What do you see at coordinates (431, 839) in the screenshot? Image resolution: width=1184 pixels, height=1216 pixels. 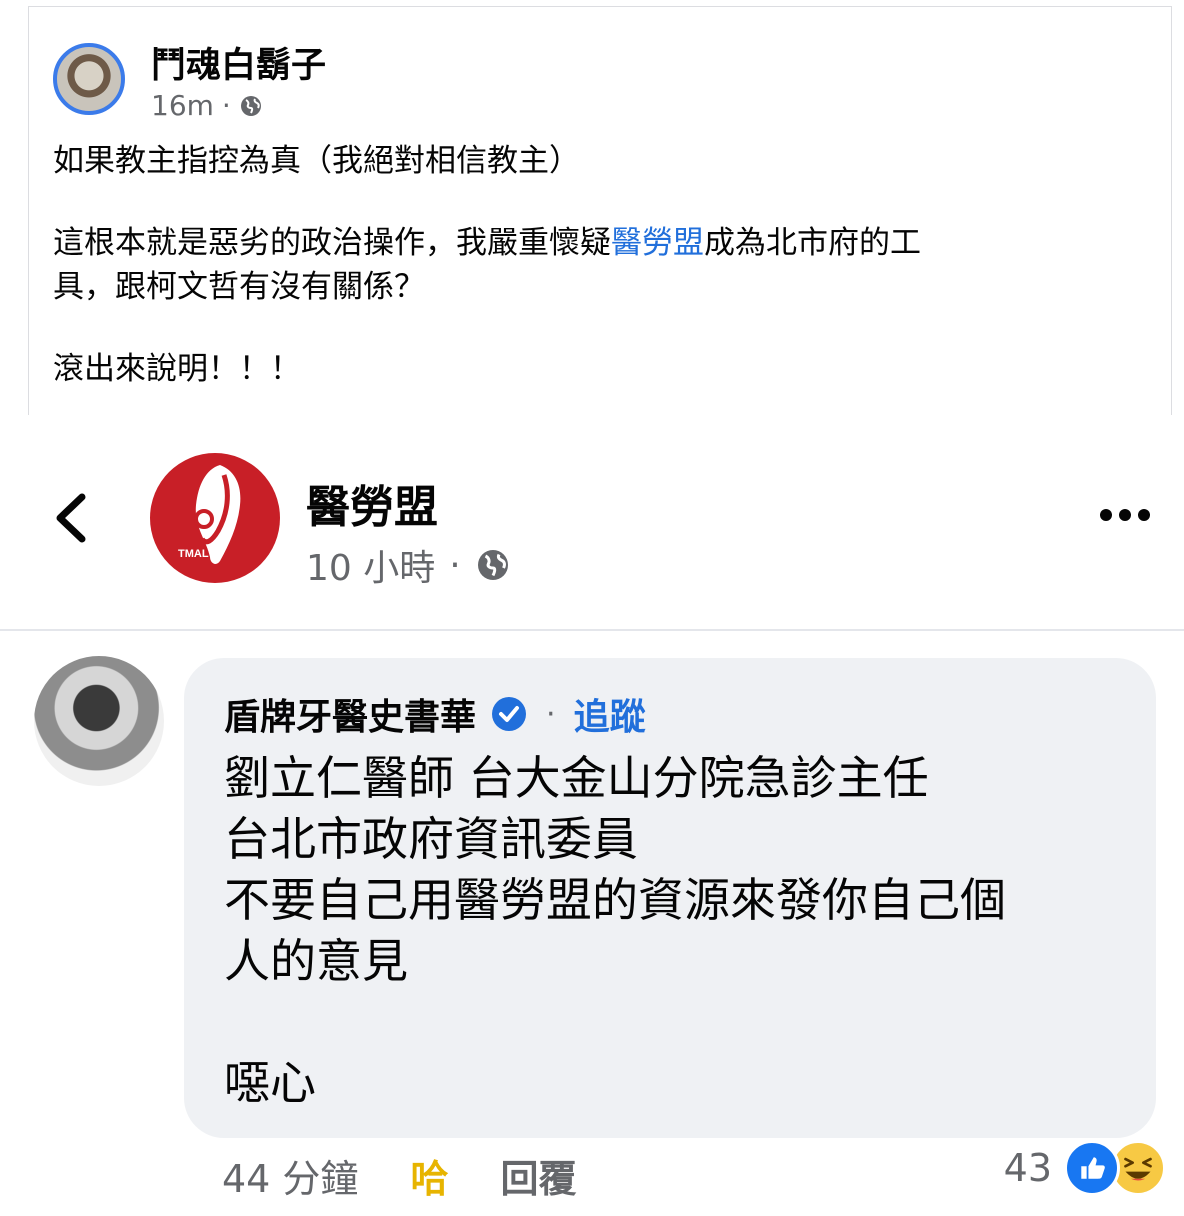 I see `comment-line: 台北市政府資訊委員` at bounding box center [431, 839].